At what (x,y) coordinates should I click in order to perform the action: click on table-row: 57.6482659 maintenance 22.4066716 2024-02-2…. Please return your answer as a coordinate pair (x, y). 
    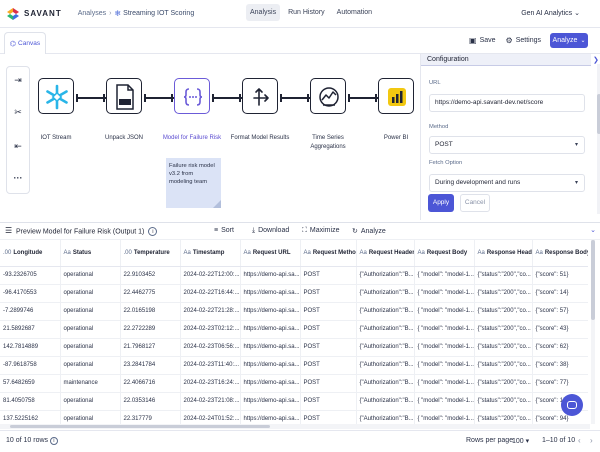
    Looking at the image, I should click on (294, 383).